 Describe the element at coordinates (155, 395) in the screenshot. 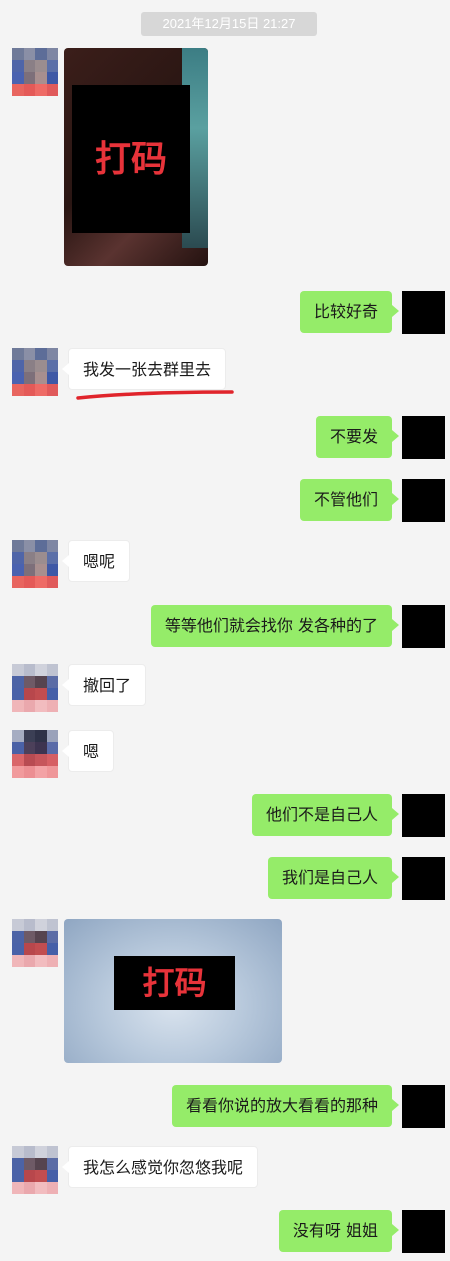

I see `red-underline-annotation` at that location.